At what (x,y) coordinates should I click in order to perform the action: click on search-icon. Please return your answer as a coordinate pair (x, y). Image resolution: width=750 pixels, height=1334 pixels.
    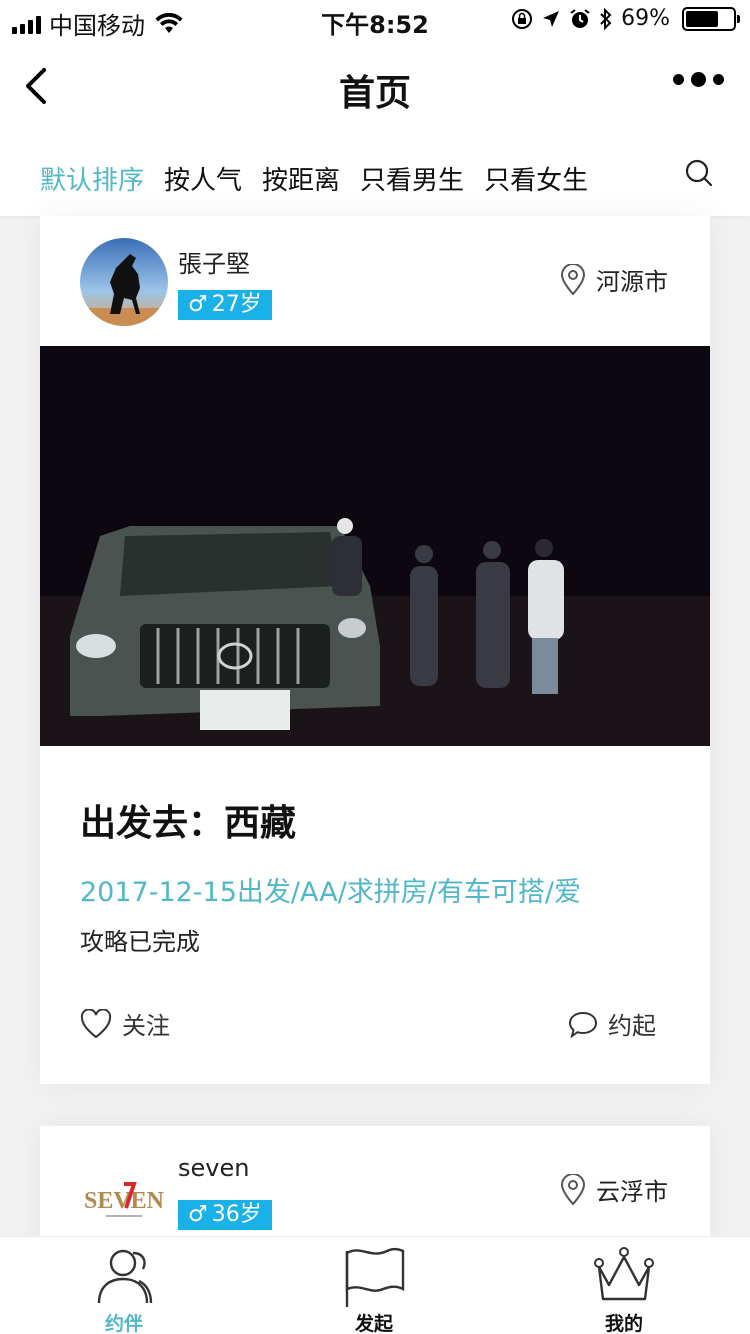
    Looking at the image, I should click on (699, 173).